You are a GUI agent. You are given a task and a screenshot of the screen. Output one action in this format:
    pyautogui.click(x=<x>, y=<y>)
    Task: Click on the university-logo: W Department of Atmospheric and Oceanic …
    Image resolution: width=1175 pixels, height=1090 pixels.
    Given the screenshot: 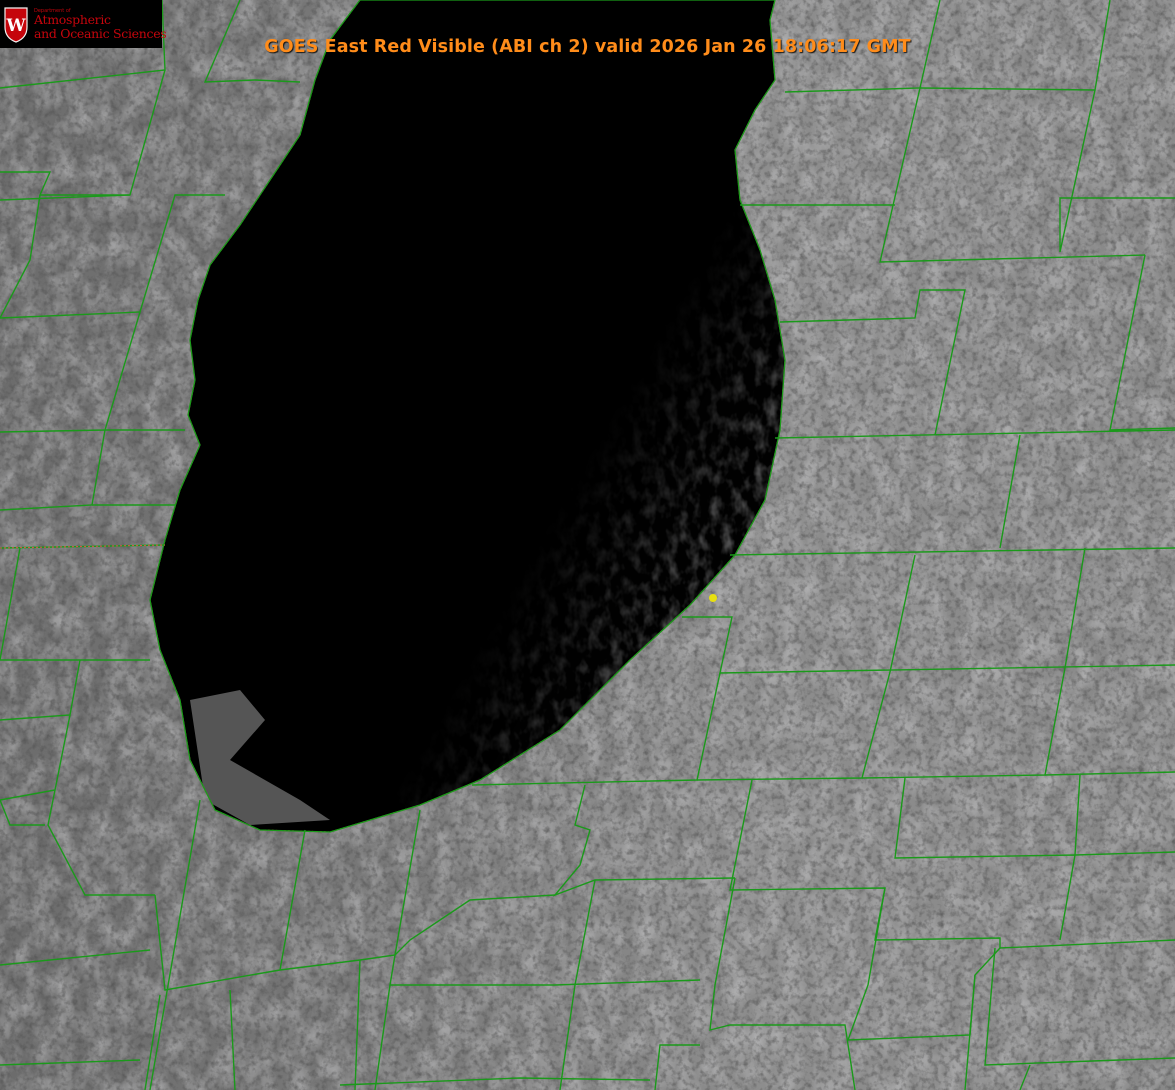 What is the action you would take?
    pyautogui.click(x=83, y=24)
    